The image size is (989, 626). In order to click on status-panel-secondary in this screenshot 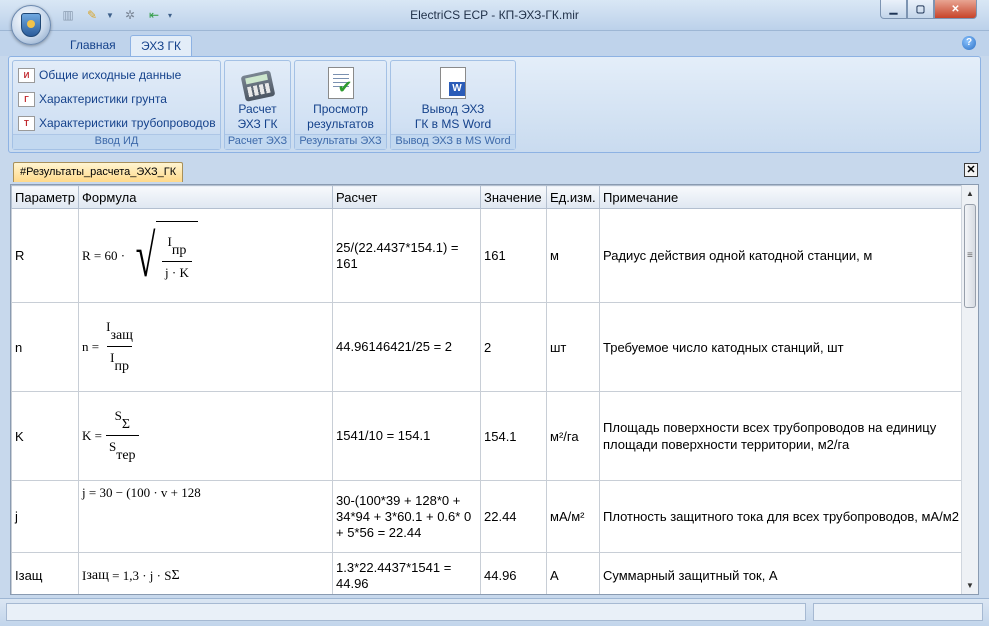, I will do `click(898, 612)`.